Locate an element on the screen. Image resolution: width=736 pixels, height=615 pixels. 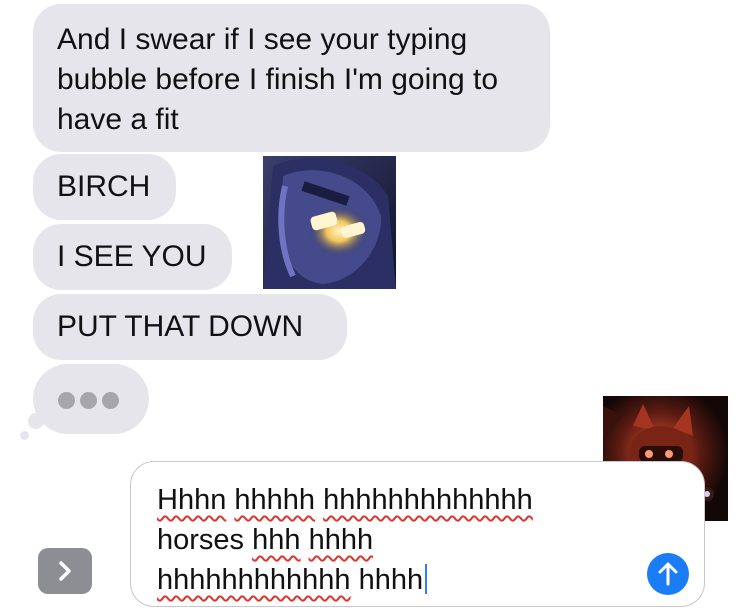
message-text: BIRCH is located at coordinates (104, 186).